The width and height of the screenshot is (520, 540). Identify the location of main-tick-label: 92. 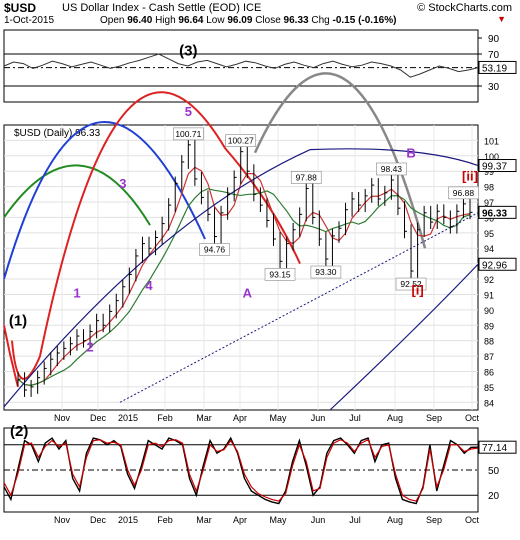
(489, 280).